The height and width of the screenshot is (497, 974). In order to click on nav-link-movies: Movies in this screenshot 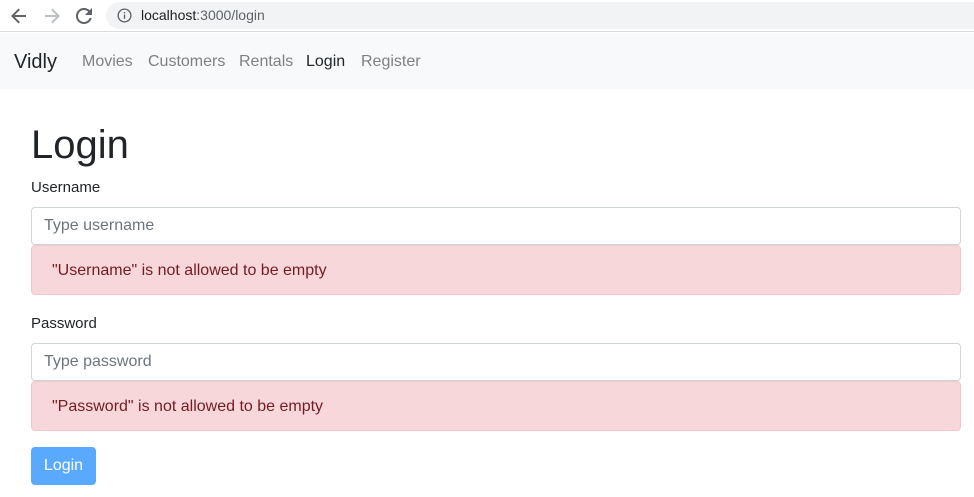, I will do `click(107, 62)`.